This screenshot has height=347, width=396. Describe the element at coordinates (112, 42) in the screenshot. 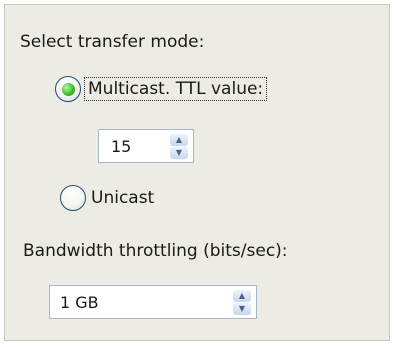

I see `transfer-mode-label: Select transfer mode:` at that location.